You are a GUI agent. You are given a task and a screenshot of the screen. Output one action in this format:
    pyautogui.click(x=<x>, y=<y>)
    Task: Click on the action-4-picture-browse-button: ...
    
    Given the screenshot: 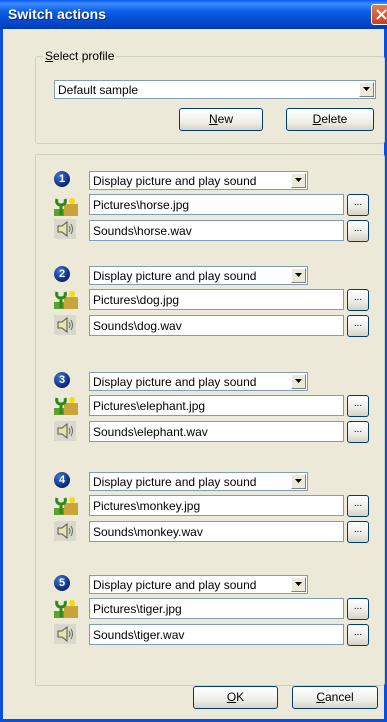 What is the action you would take?
    pyautogui.click(x=358, y=506)
    